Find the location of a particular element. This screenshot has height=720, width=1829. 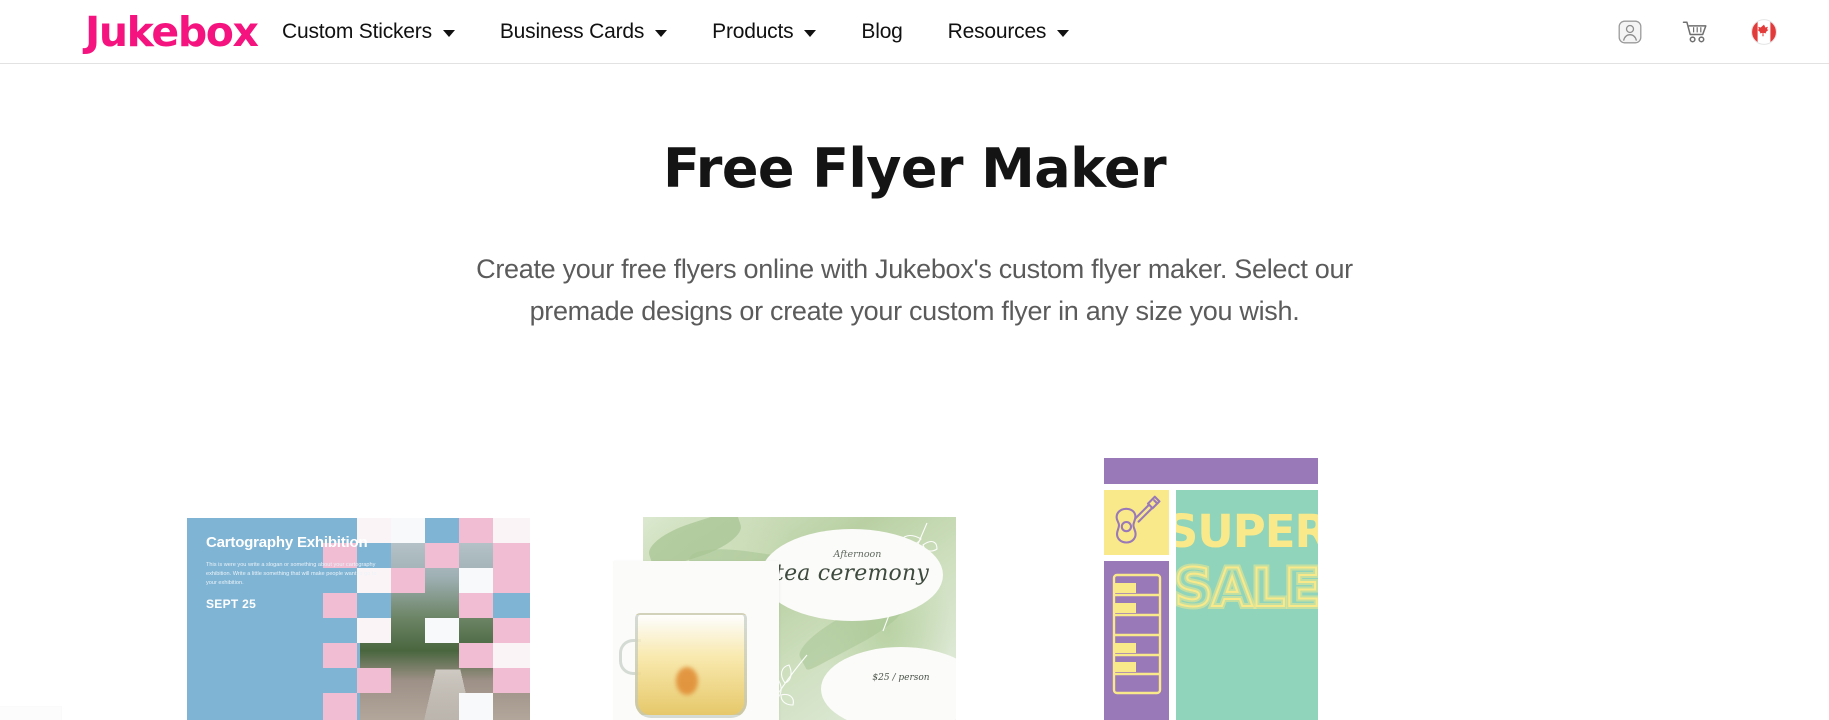

template-title: tea ceremony is located at coordinates (852, 573).